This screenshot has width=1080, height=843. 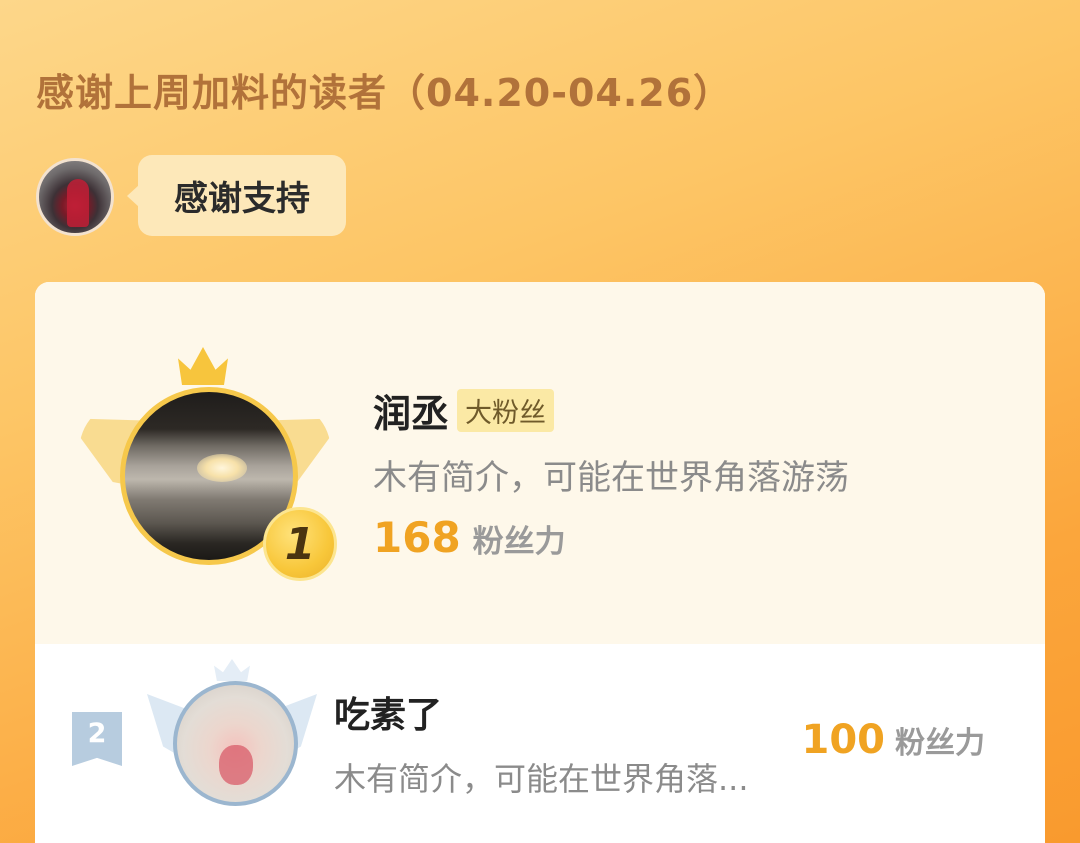 I want to click on user-avatar, so click(x=235, y=743).